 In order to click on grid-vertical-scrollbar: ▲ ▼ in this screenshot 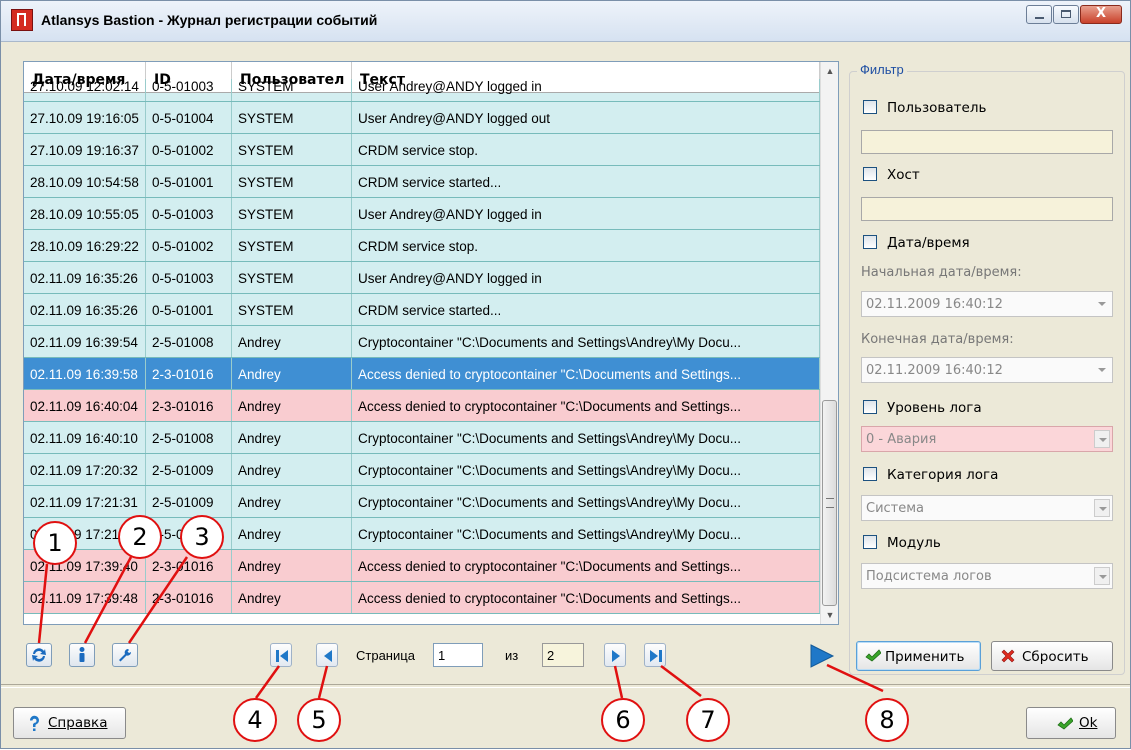, I will do `click(829, 343)`.